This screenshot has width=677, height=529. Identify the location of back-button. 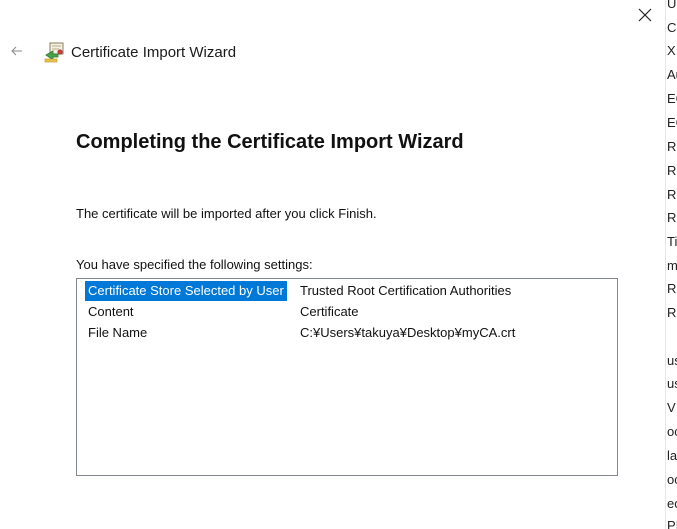
(17, 51).